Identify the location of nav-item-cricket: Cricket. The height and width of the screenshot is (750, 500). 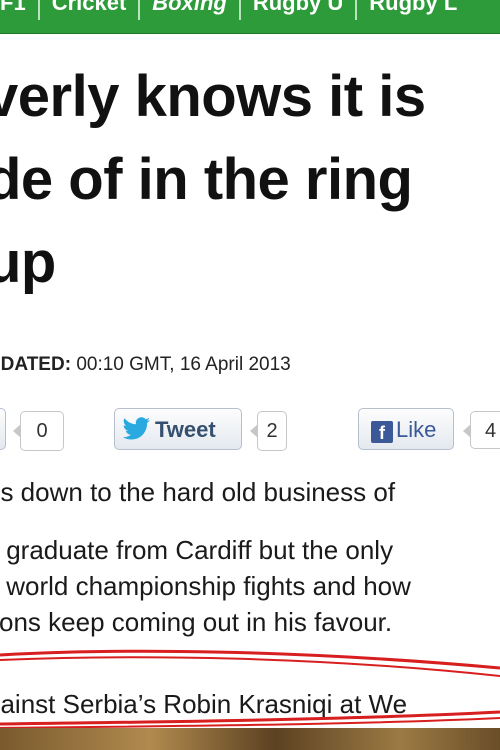
(88, 10).